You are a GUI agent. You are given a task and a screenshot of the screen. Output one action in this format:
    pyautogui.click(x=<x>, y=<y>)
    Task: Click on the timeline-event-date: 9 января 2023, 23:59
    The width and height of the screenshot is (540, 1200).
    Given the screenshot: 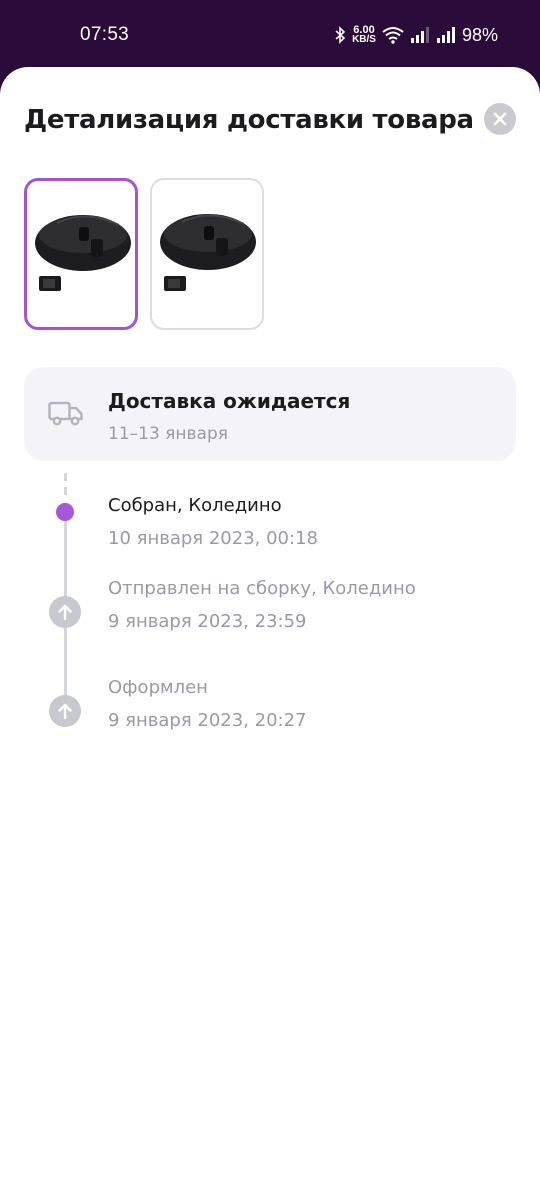 What is the action you would take?
    pyautogui.click(x=207, y=621)
    